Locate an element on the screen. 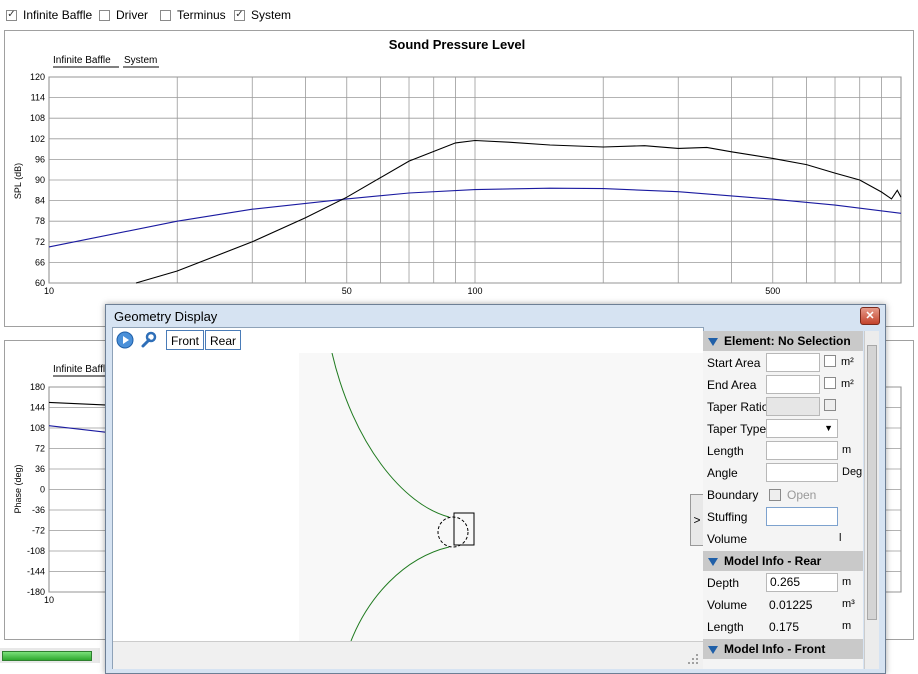  rear-section-header: Model Info - Rear is located at coordinates (783, 561).